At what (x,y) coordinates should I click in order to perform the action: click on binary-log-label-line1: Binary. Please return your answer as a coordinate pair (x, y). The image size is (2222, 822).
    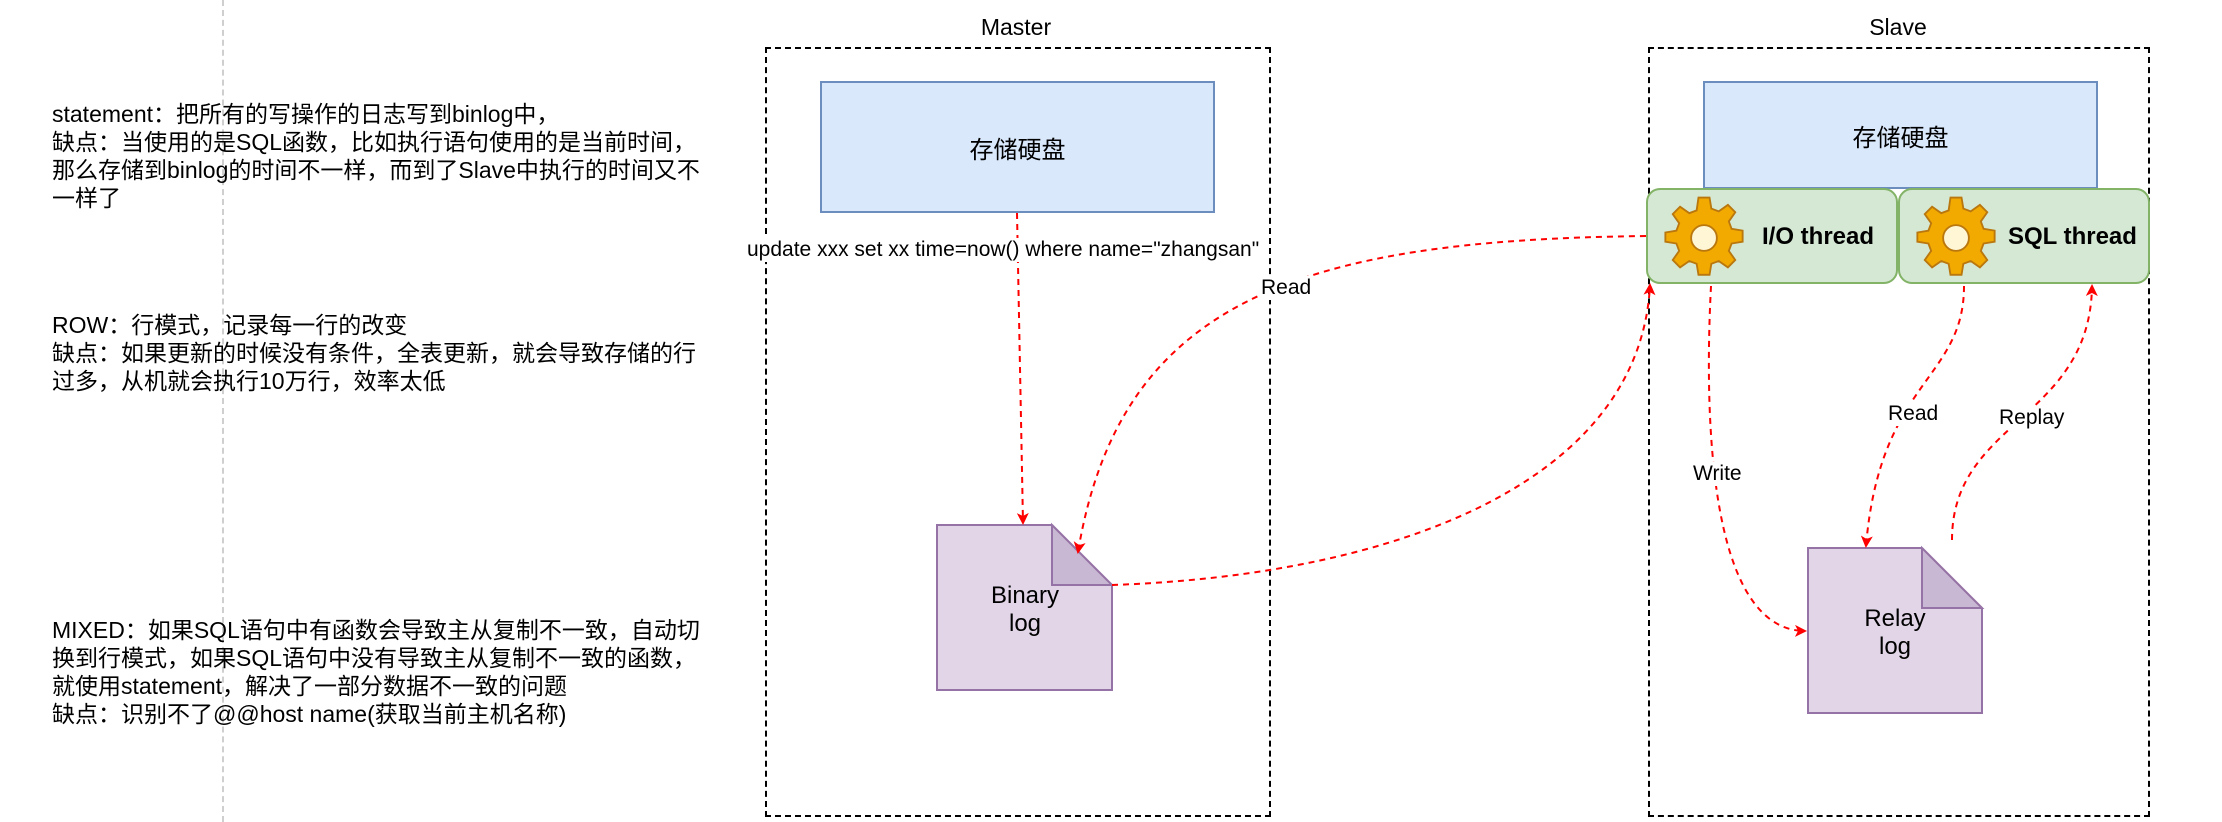
    Looking at the image, I should click on (1025, 595).